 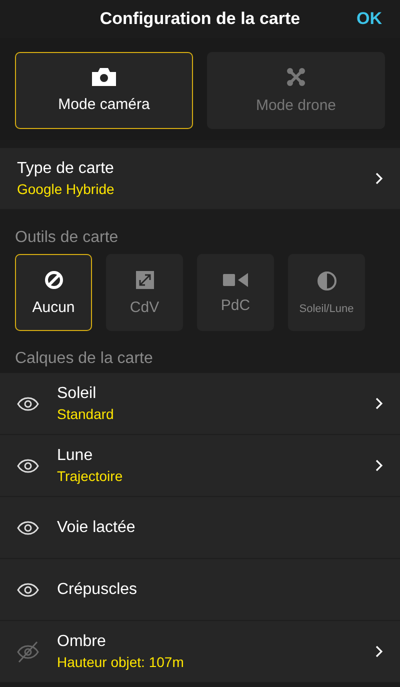 What do you see at coordinates (326, 280) in the screenshot?
I see `half-circle-icon` at bounding box center [326, 280].